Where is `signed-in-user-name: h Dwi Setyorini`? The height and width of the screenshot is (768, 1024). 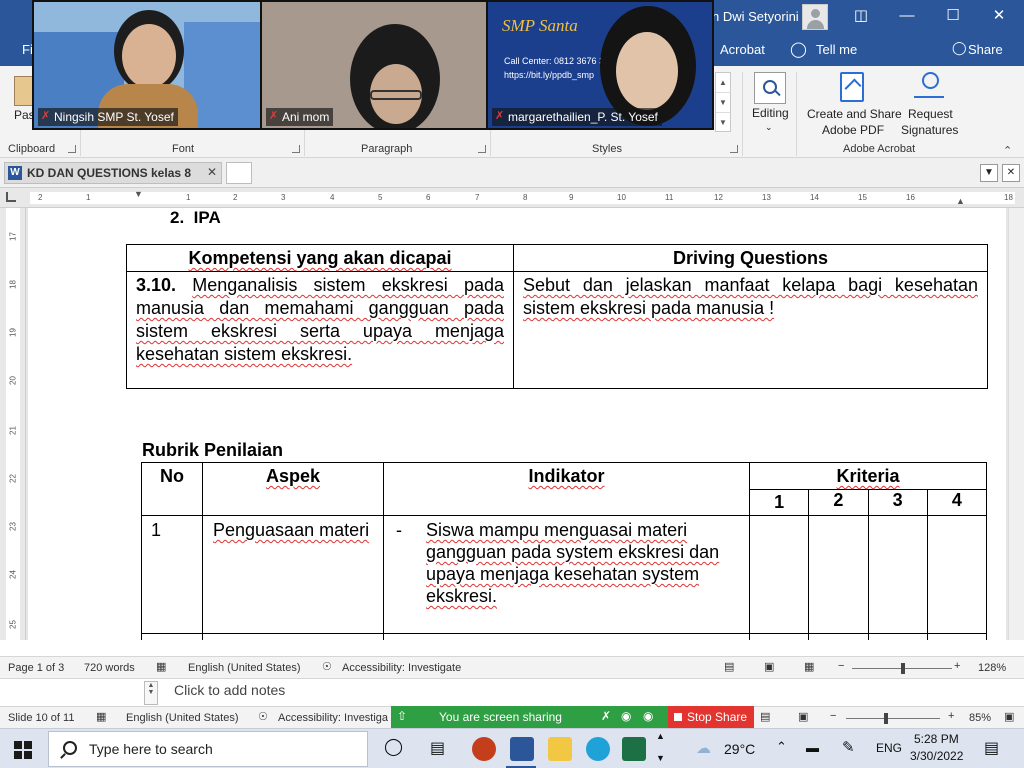
signed-in-user-name: h Dwi Setyorini is located at coordinates (755, 16).